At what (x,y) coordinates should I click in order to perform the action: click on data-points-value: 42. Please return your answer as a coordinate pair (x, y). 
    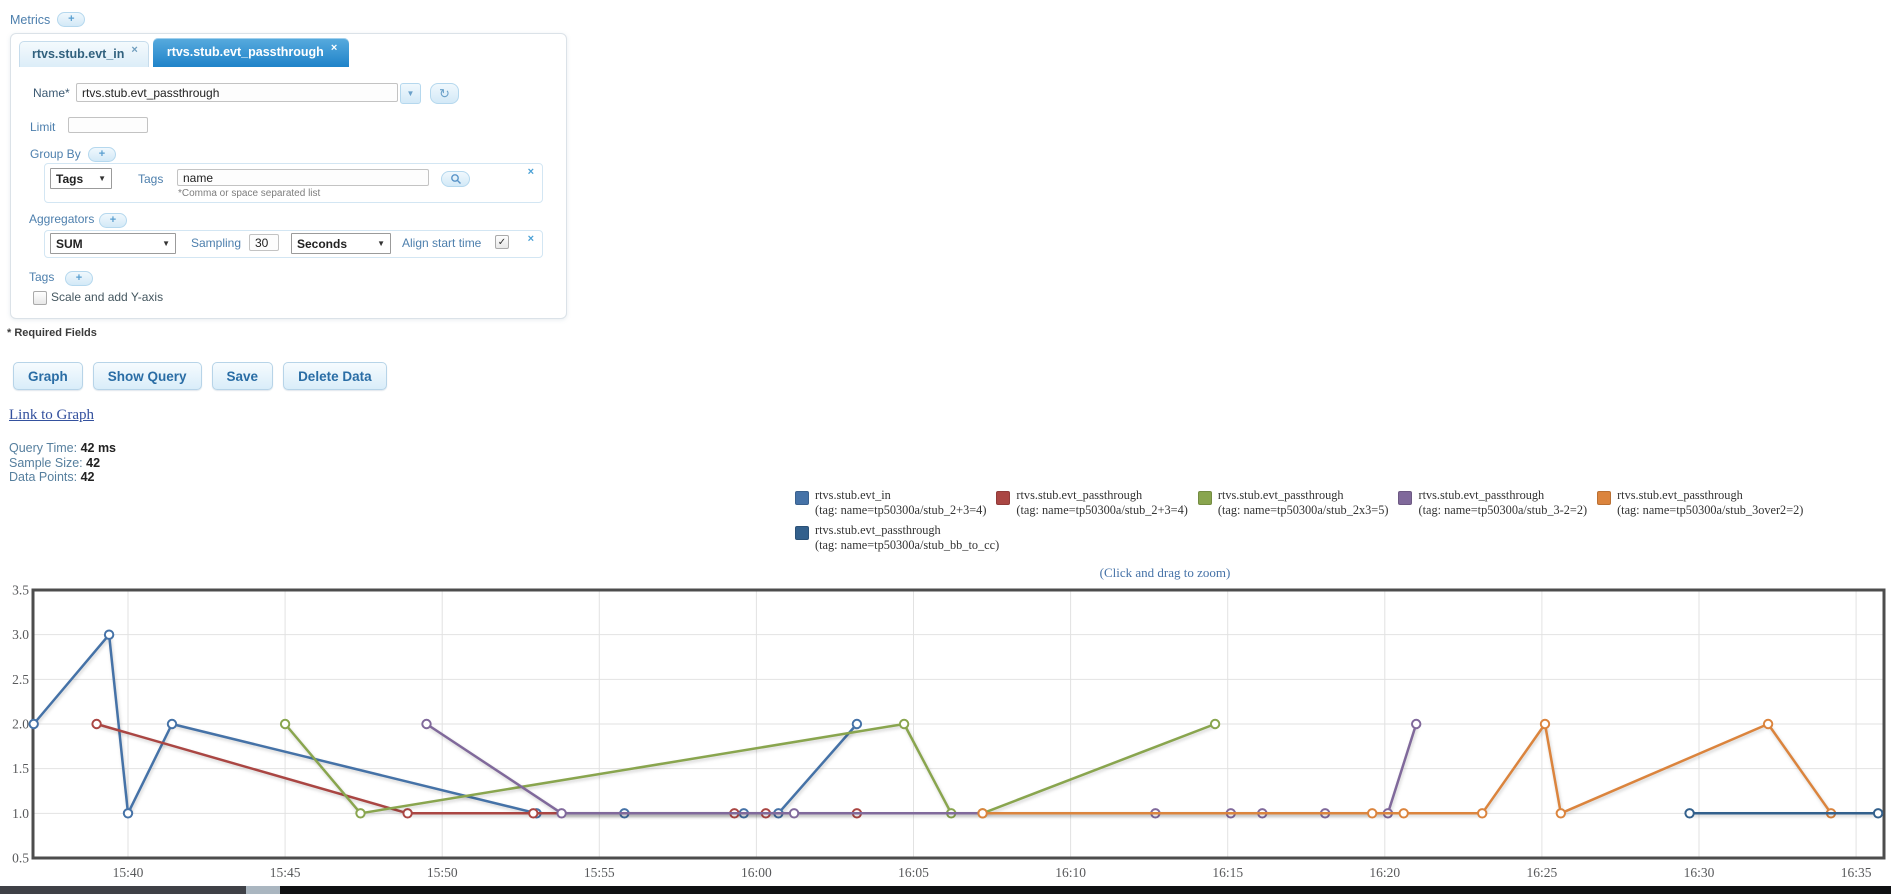
    Looking at the image, I should click on (87, 477).